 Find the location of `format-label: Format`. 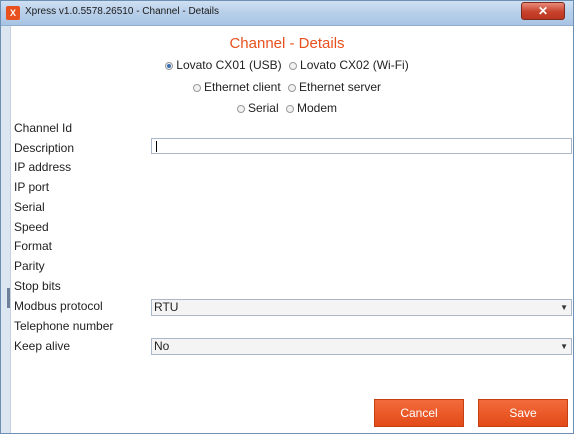

format-label: Format is located at coordinates (33, 246).